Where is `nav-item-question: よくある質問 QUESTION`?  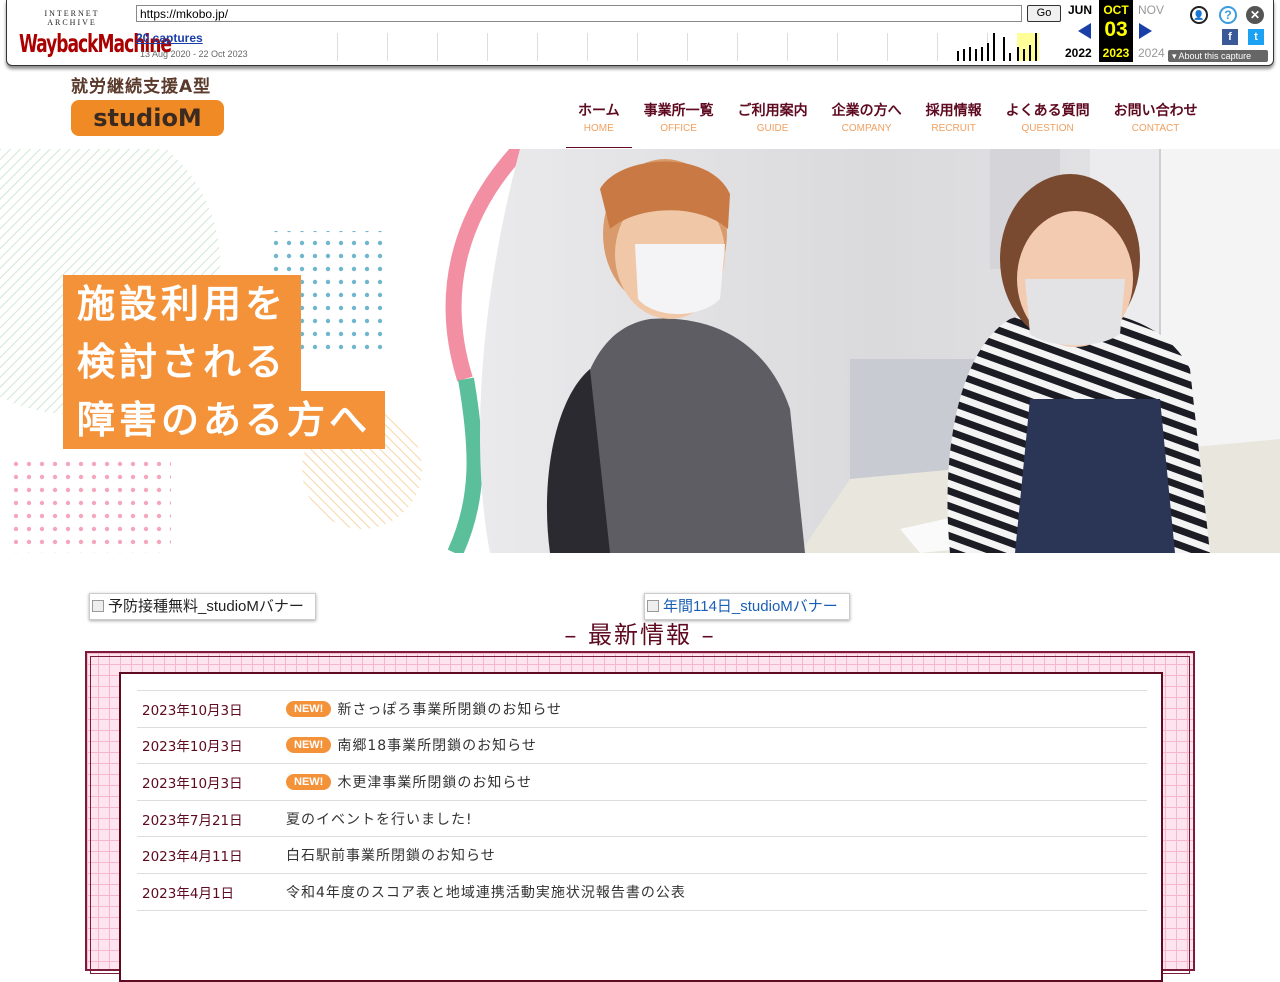
nav-item-question: よくある質問 QUESTION is located at coordinates (1048, 123).